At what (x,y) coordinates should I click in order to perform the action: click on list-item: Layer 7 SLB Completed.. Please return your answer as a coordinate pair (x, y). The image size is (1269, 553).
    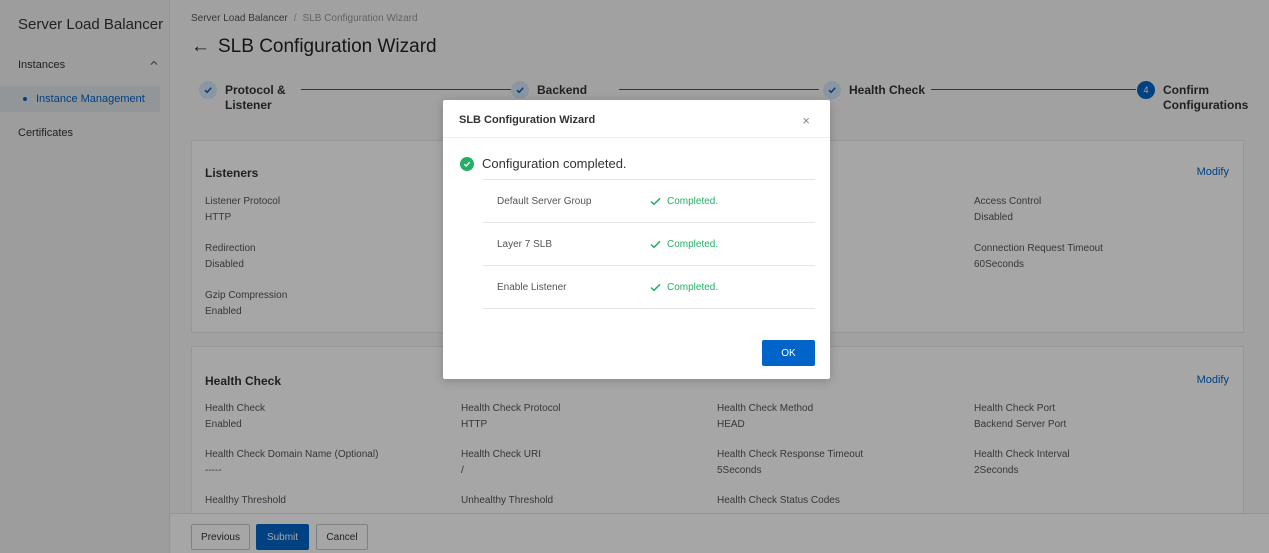
    Looking at the image, I should click on (649, 243).